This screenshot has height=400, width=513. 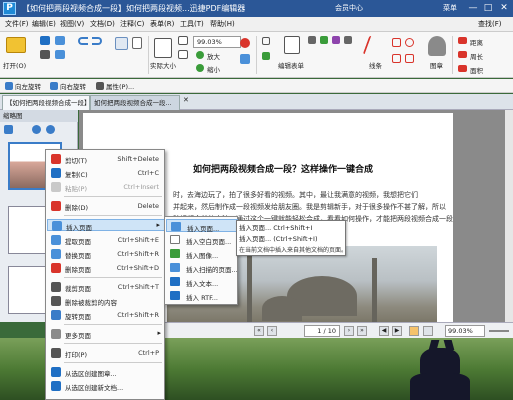 What do you see at coordinates (106, 268) in the screenshot?
I see `menu-item-delete-pages: 删除页面 Ctrl+Shift+D` at bounding box center [106, 268].